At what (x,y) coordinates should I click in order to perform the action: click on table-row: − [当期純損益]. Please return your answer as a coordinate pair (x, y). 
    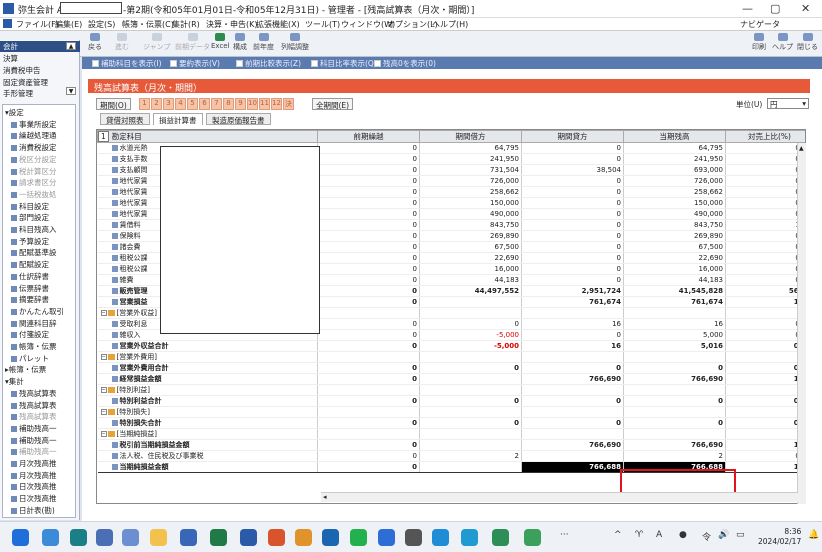
    Looking at the image, I should click on (451, 434).